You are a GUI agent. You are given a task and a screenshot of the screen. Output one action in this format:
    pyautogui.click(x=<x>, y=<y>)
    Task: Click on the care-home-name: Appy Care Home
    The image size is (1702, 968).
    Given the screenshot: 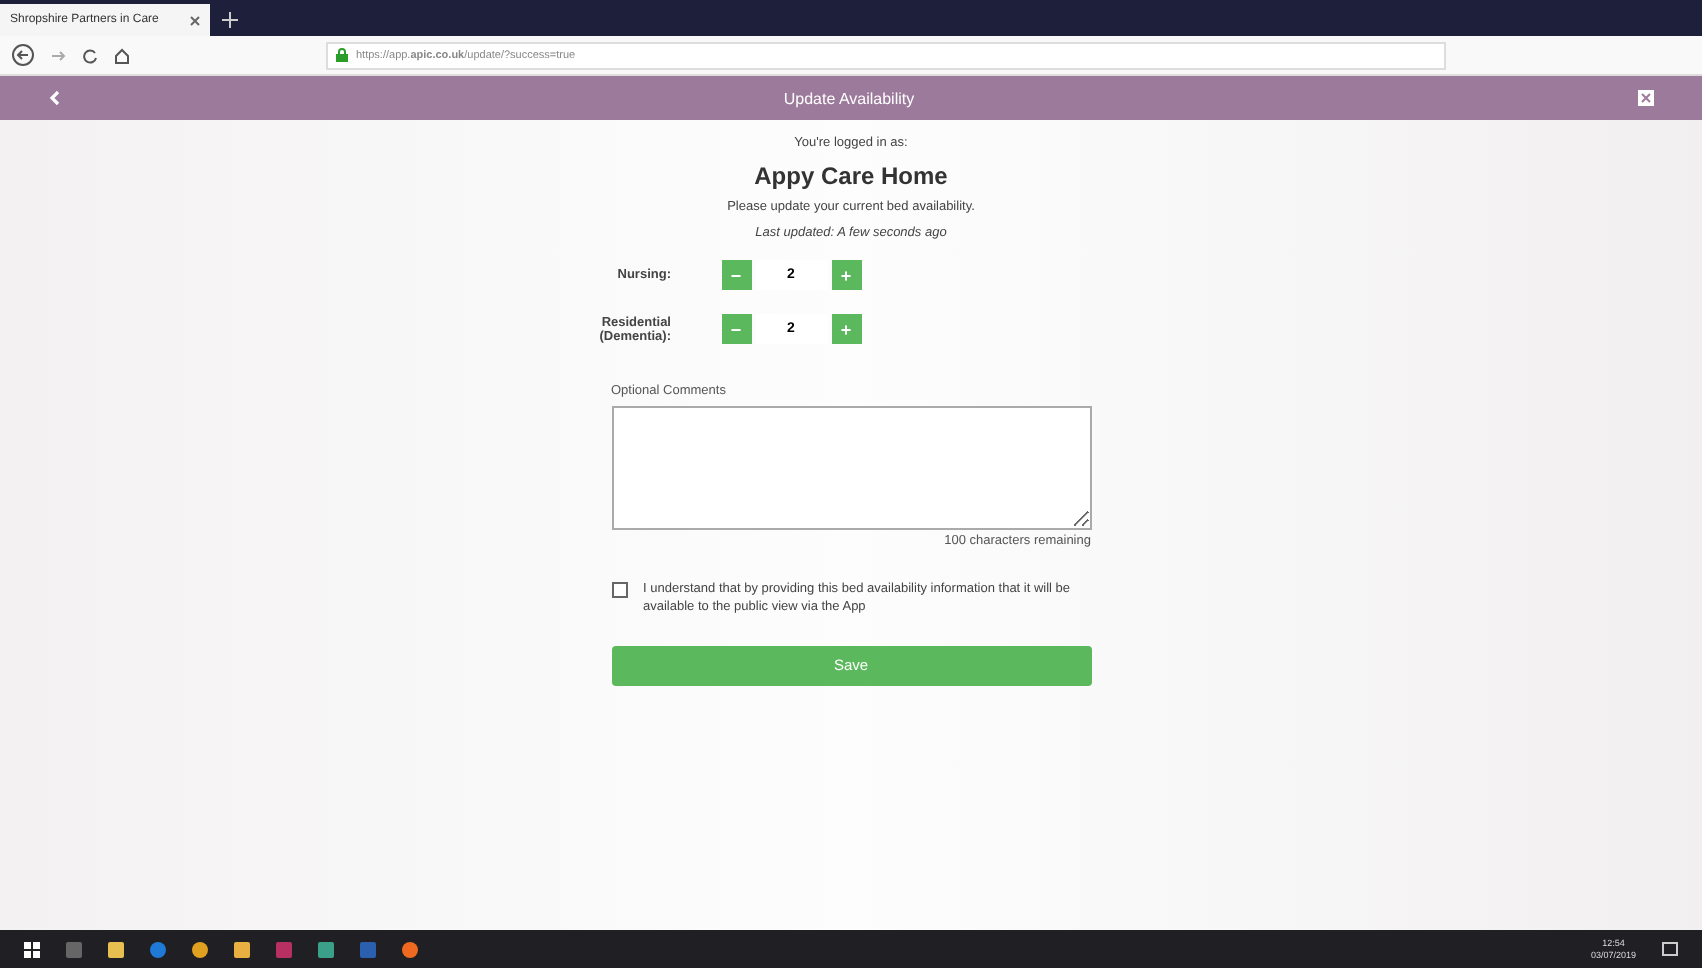 What is the action you would take?
    pyautogui.click(x=851, y=176)
    